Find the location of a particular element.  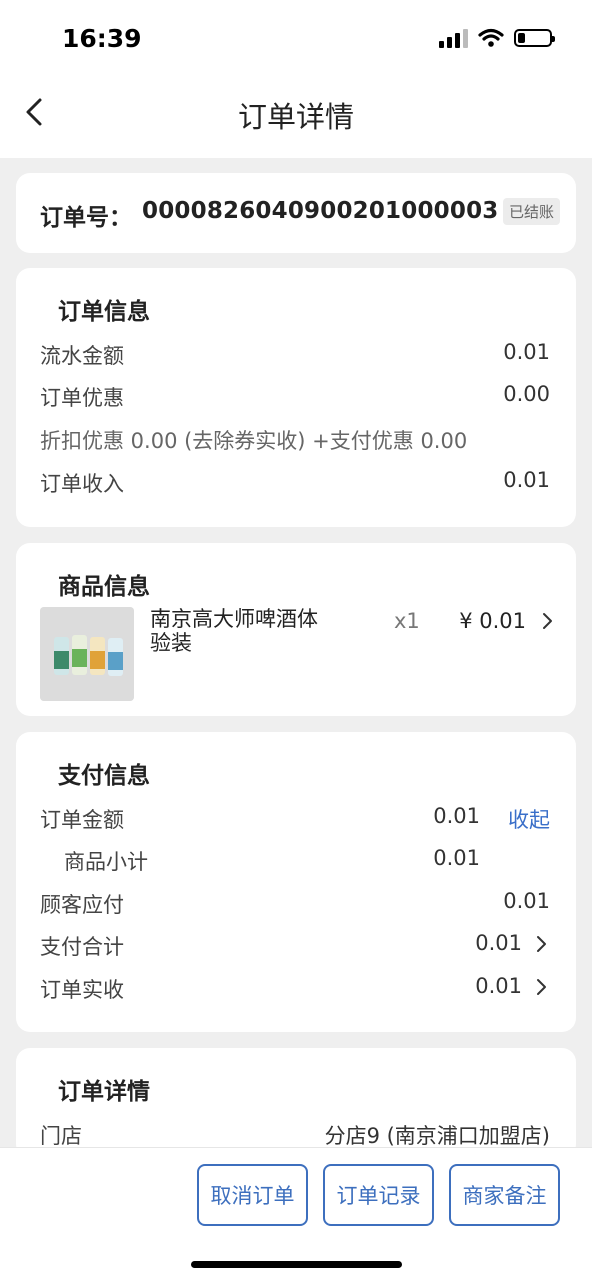

subtotal-label: 商品小计 is located at coordinates (106, 862).